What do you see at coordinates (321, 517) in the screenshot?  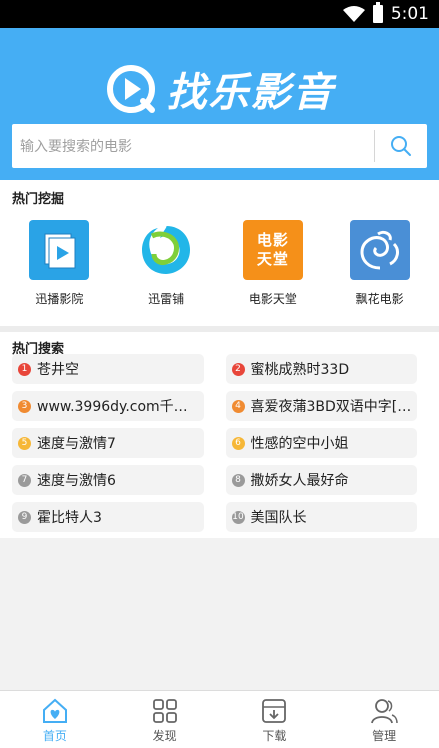 I see `hot-search-item: 10 美国队长` at bounding box center [321, 517].